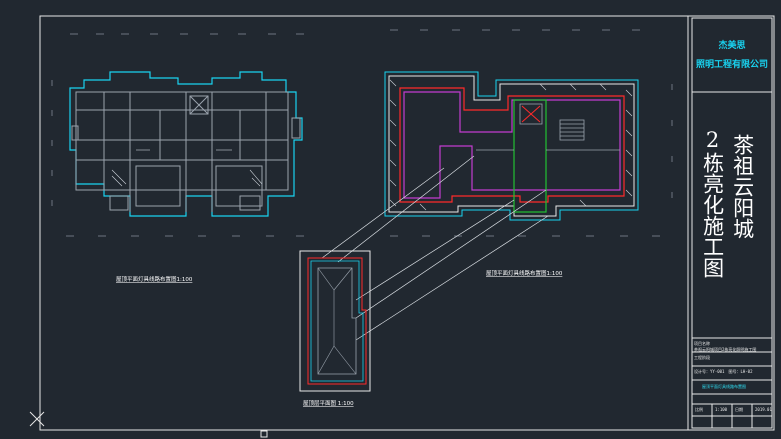 The height and width of the screenshot is (439, 781). What do you see at coordinates (186, 151) in the screenshot?
I see `left-plan-walls` at bounding box center [186, 151].